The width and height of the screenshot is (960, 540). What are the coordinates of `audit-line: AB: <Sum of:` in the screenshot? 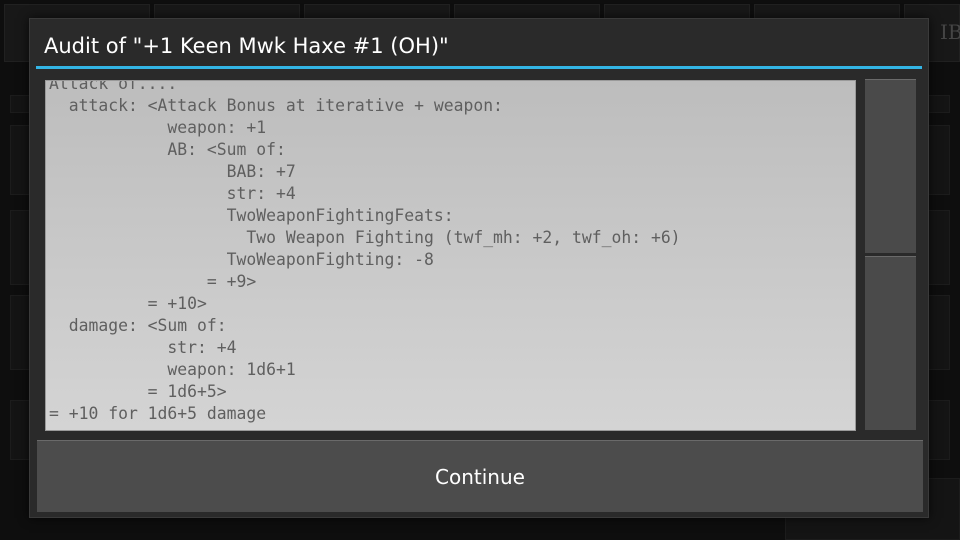 It's located at (167, 149).